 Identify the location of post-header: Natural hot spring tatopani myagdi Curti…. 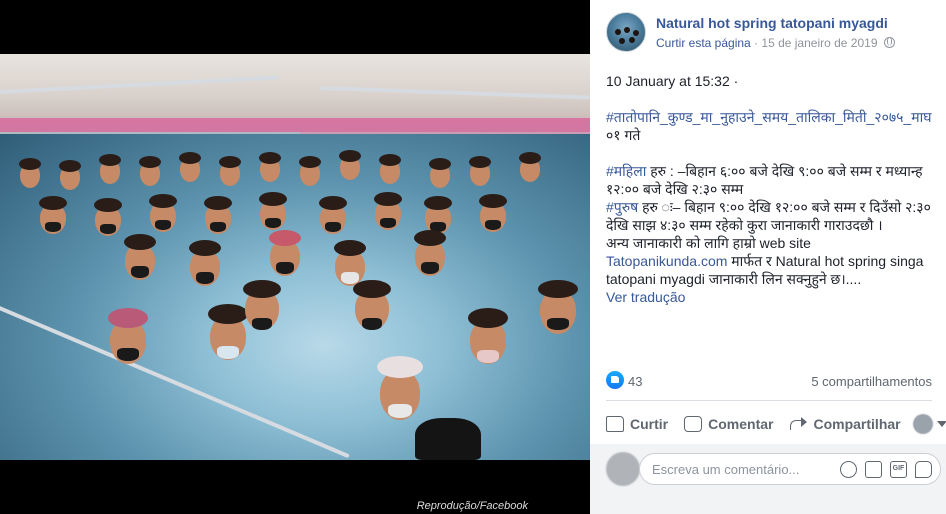
(771, 34).